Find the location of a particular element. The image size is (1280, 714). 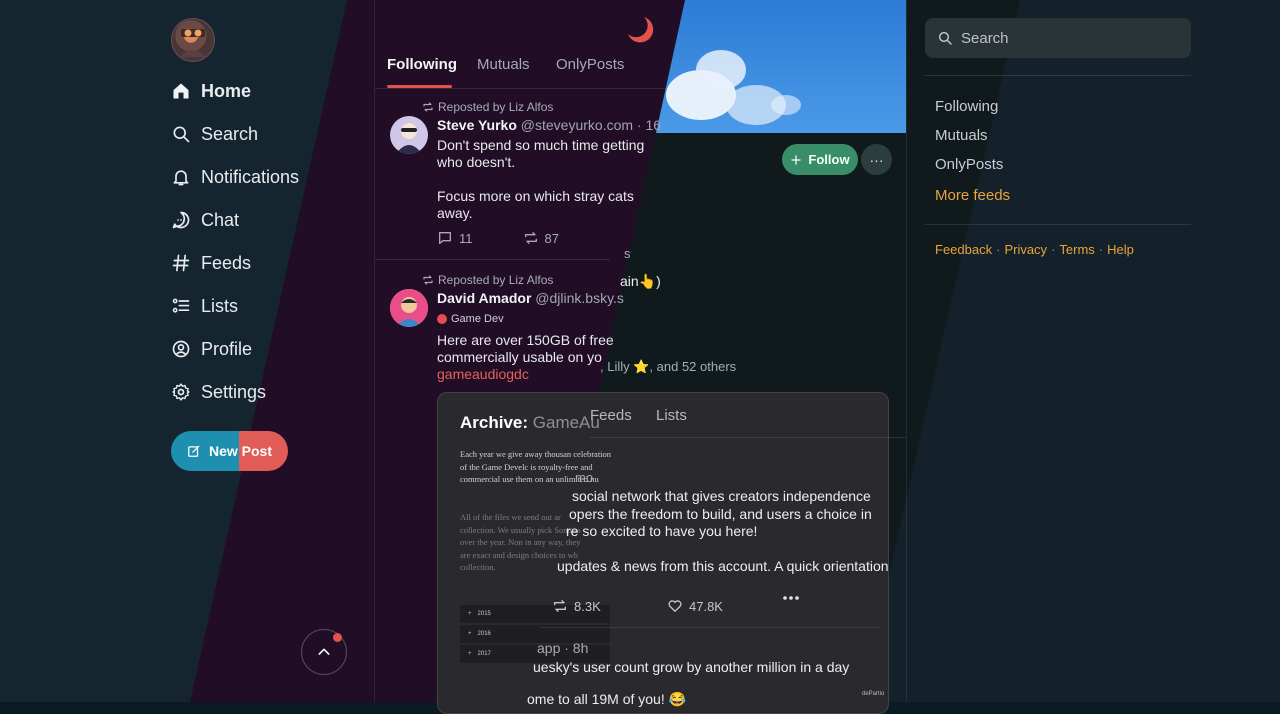

user-avatar is located at coordinates (193, 40).